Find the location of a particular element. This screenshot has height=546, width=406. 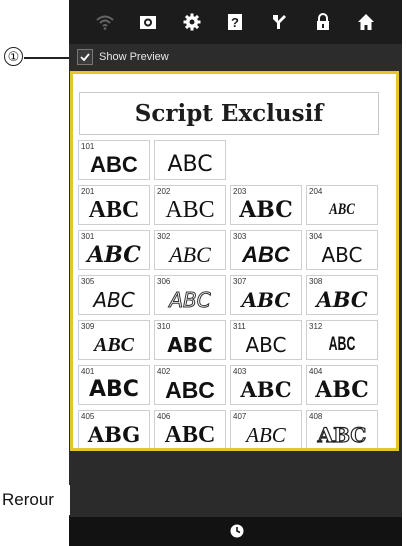

font-cell-308: 308 ABC is located at coordinates (342, 295).